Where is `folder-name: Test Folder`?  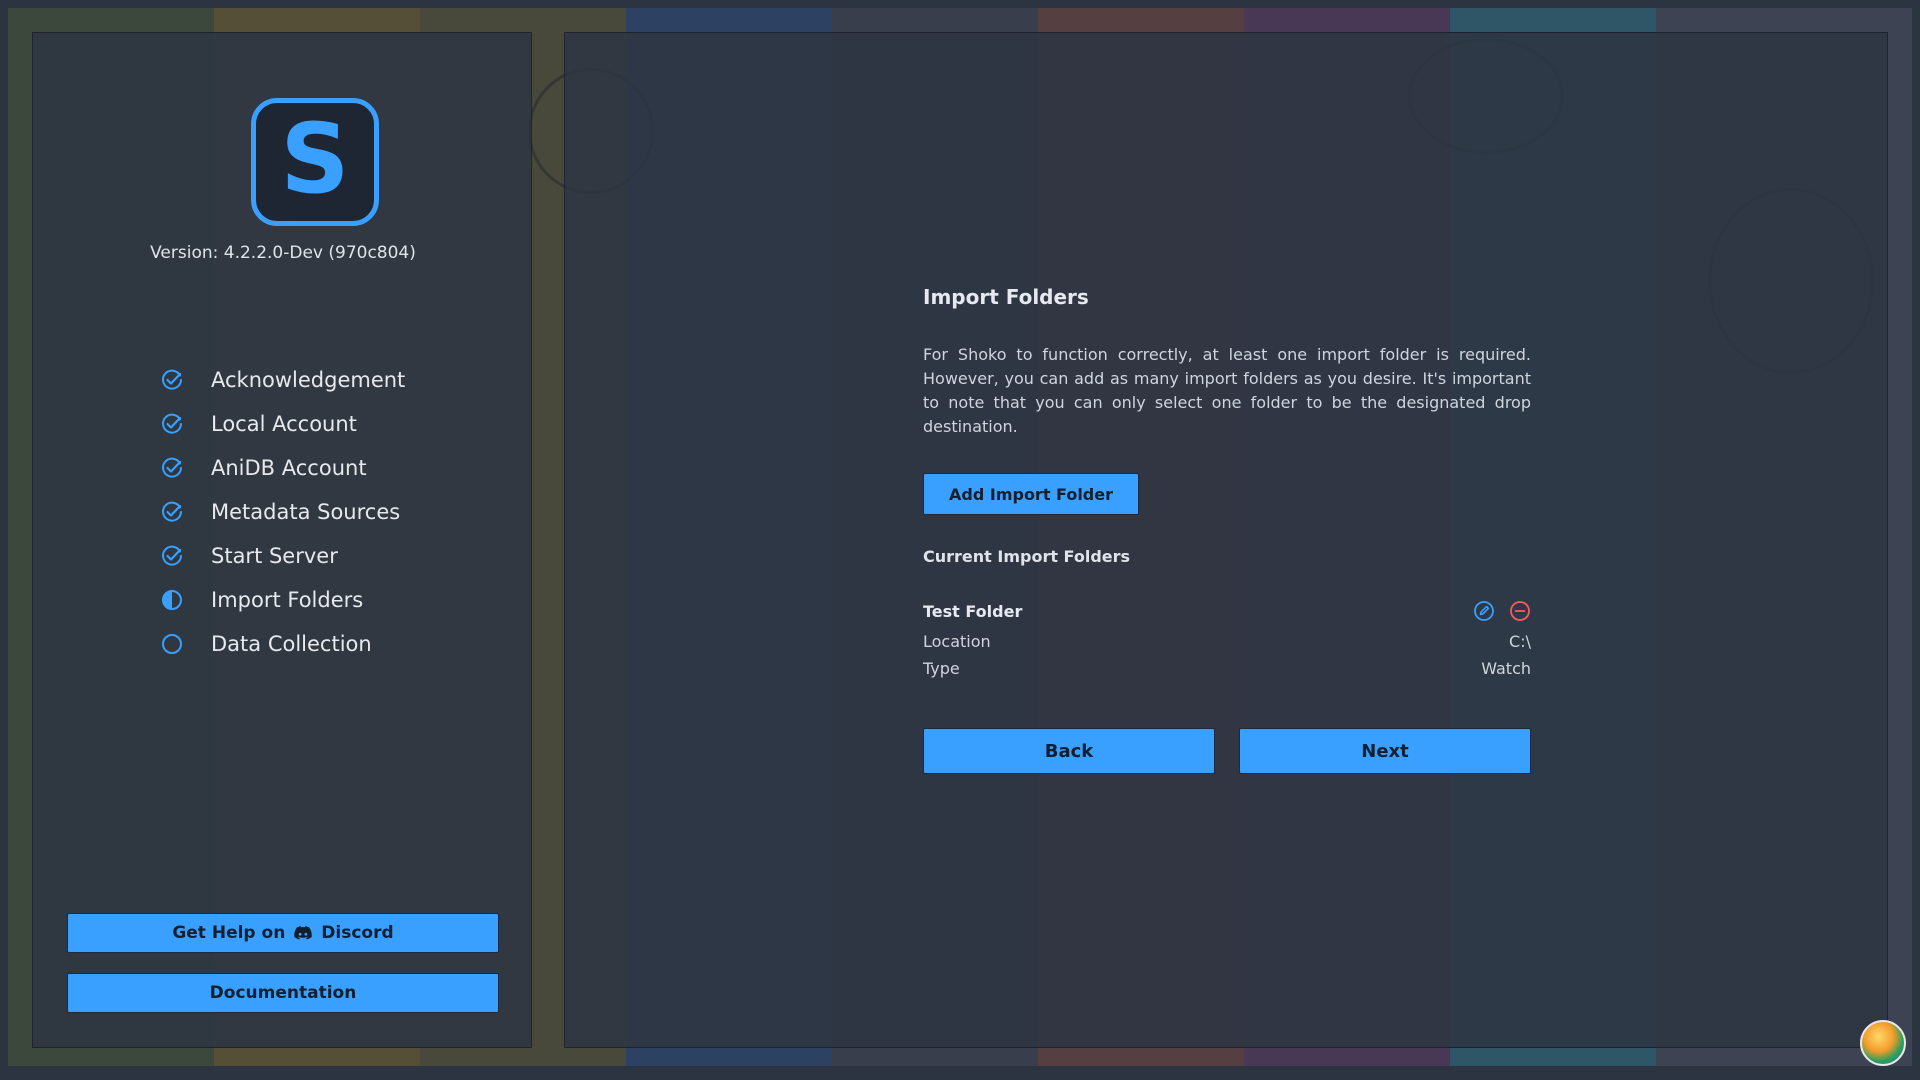 folder-name: Test Folder is located at coordinates (973, 611).